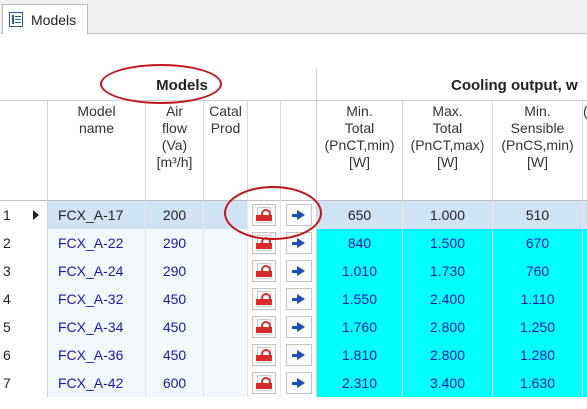 The width and height of the screenshot is (587, 409). Describe the element at coordinates (538, 327) in the screenshot. I see `min-sensible-cell: 1.250` at that location.